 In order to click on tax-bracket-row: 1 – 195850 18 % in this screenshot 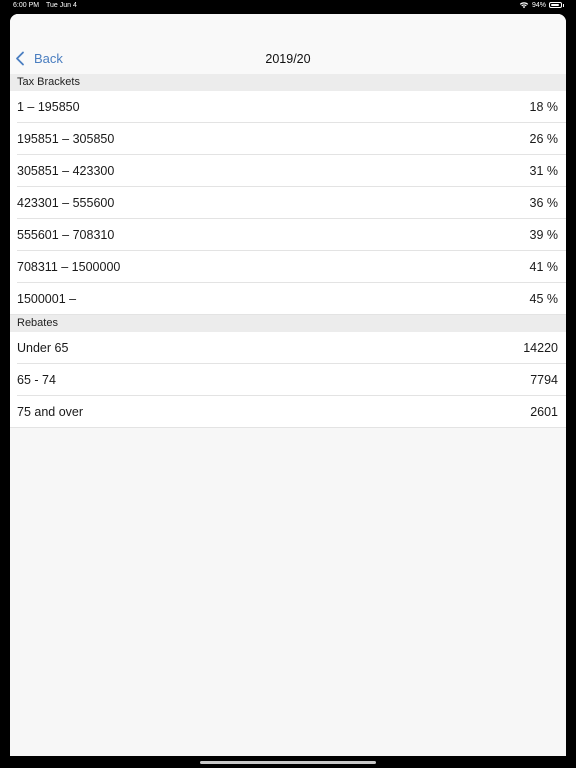, I will do `click(288, 107)`.